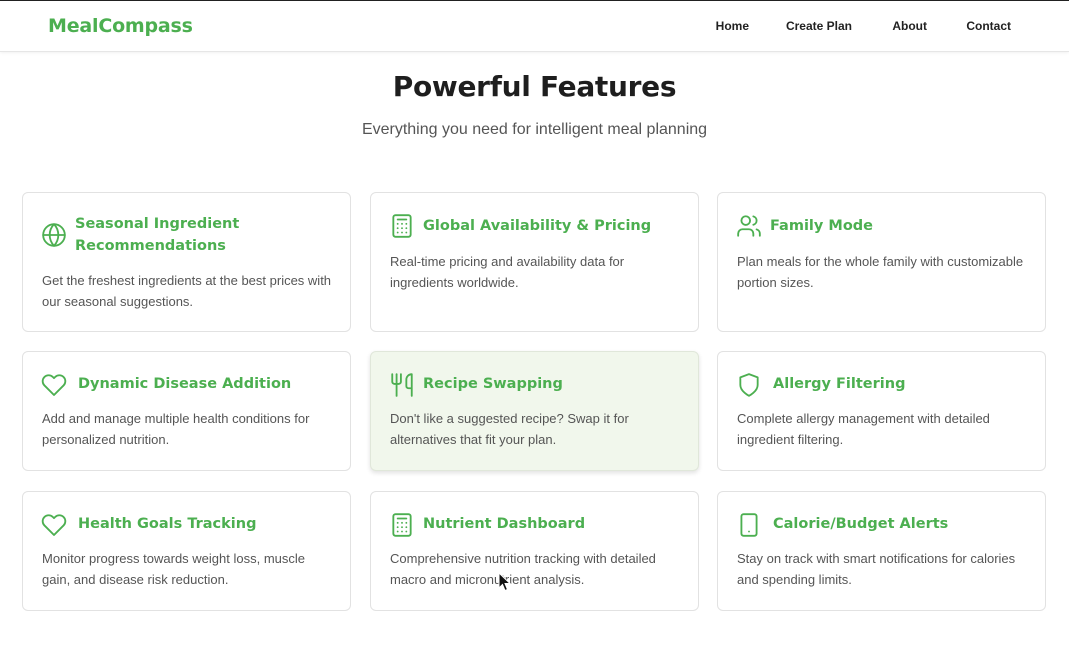 The width and height of the screenshot is (1069, 657). Describe the element at coordinates (537, 226) in the screenshot. I see `feature-title: Global Availability & Pricing` at that location.